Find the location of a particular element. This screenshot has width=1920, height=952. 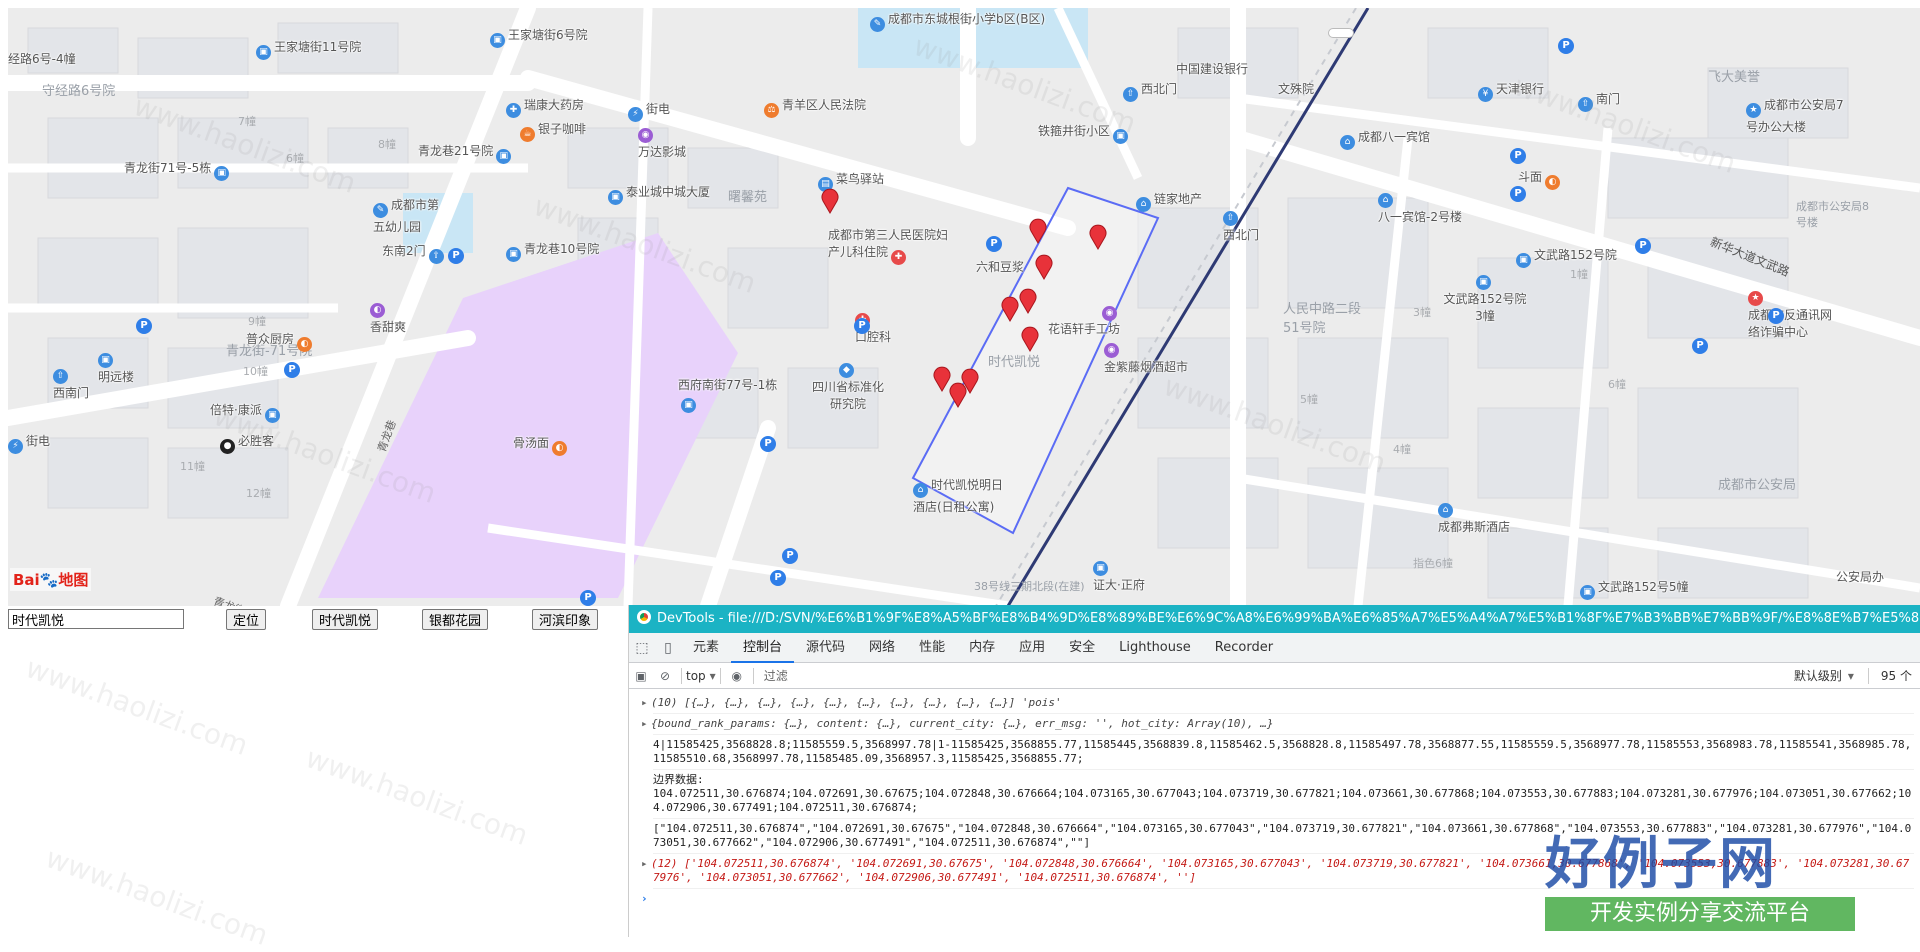

tab-sources: 源代码 is located at coordinates (825, 648).